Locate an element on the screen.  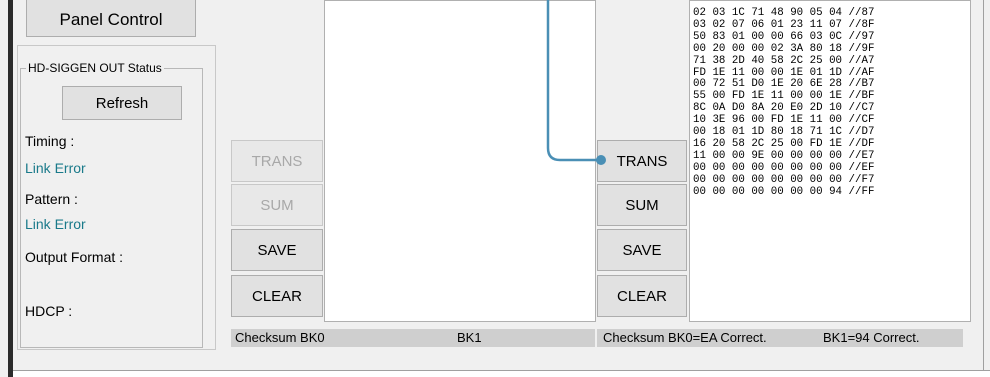
callout-line is located at coordinates (573, 81).